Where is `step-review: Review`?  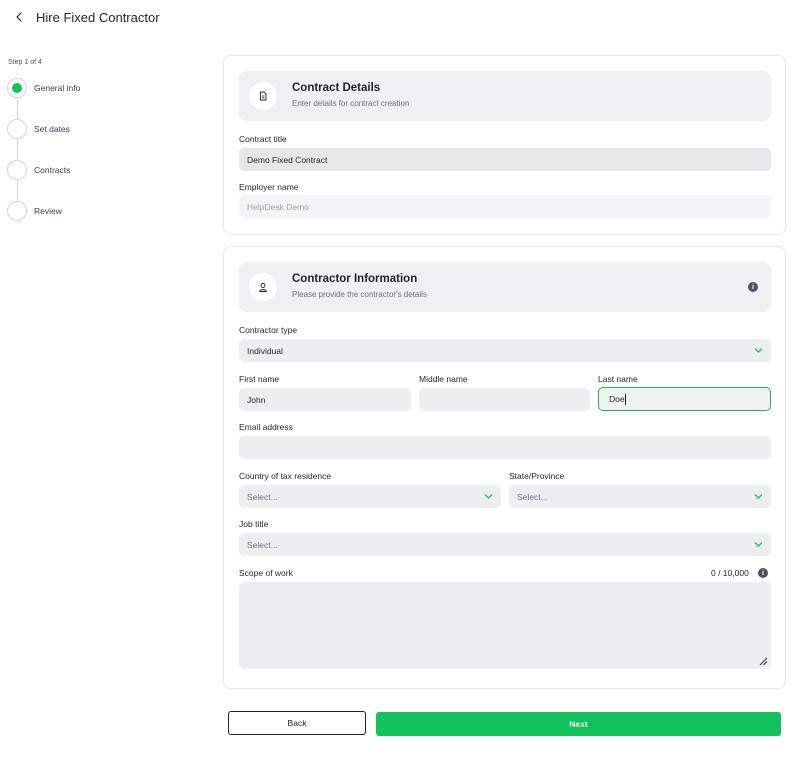
step-review: Review is located at coordinates (97, 211).